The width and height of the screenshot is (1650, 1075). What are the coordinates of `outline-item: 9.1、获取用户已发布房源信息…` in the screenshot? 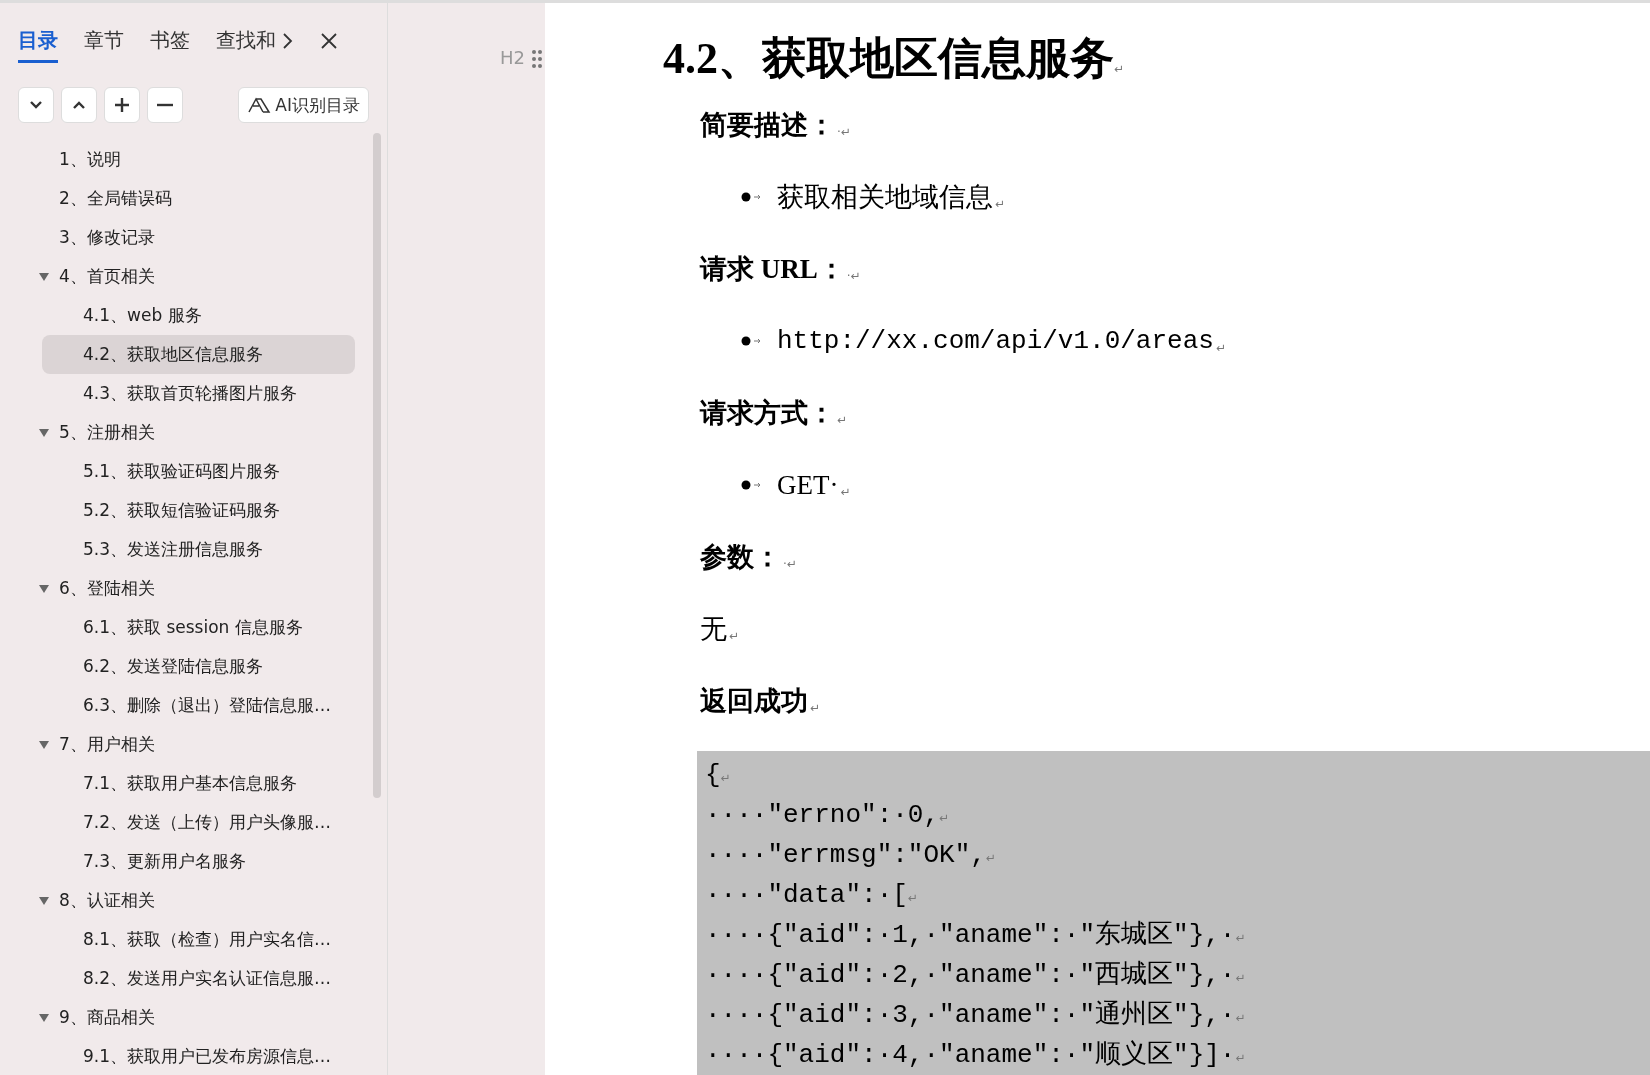 It's located at (198, 1056).